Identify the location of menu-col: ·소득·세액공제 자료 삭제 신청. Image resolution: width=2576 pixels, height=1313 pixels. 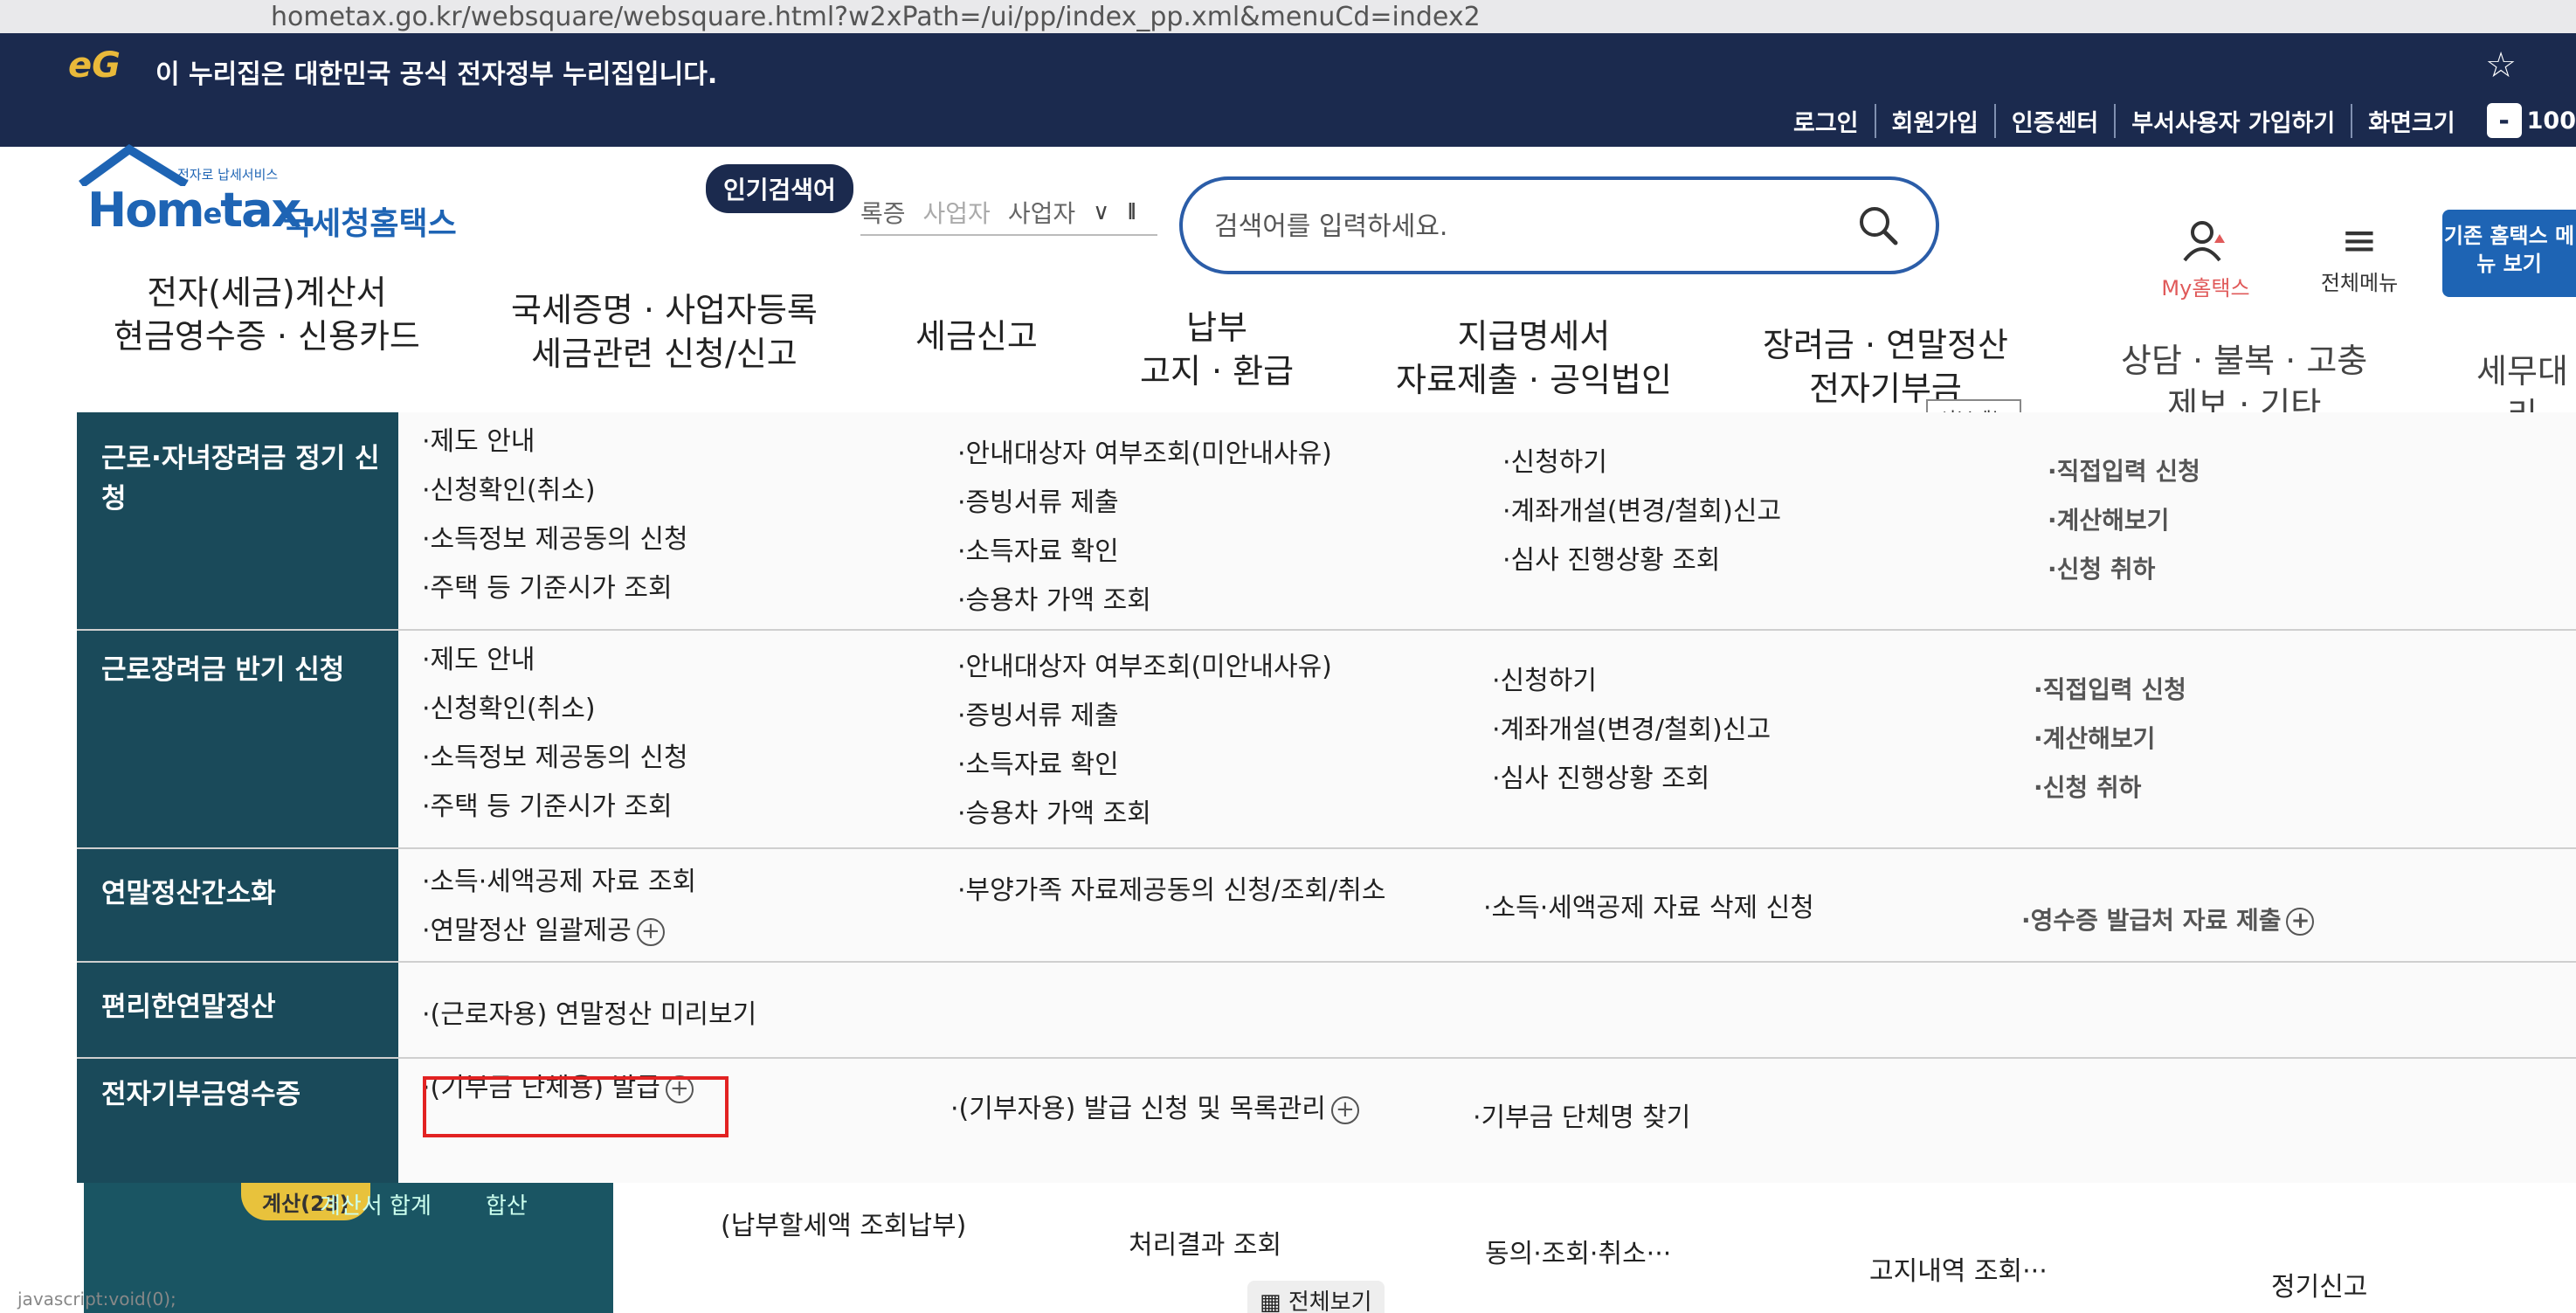
(1648, 909).